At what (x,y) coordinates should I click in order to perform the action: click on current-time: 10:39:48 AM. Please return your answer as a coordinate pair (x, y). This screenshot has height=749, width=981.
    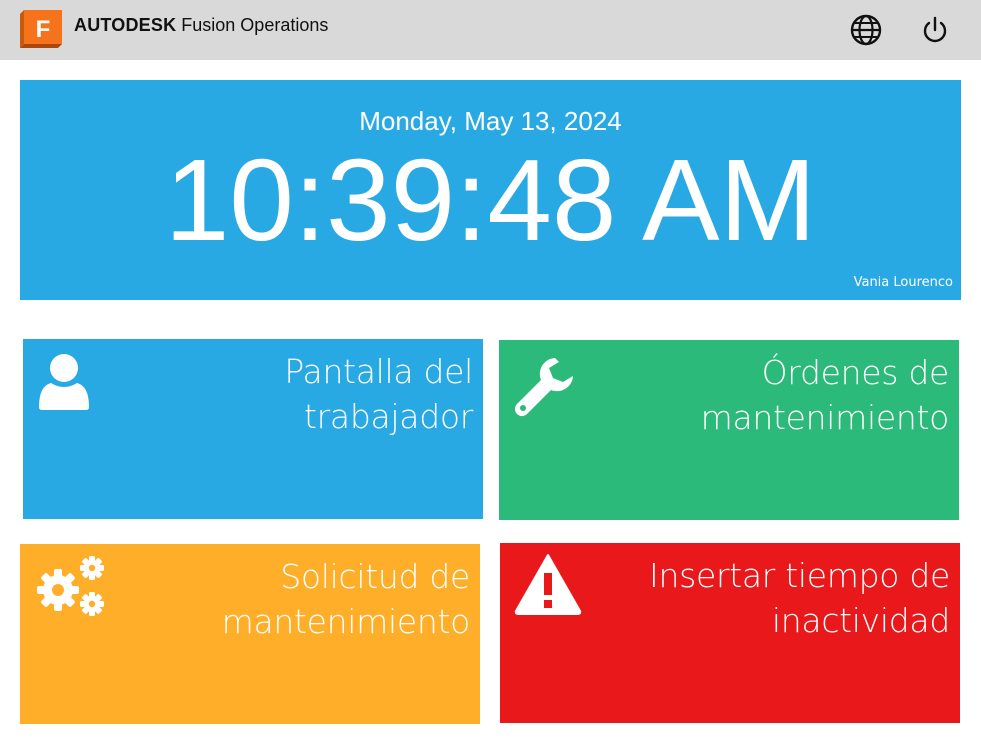
    Looking at the image, I should click on (490, 200).